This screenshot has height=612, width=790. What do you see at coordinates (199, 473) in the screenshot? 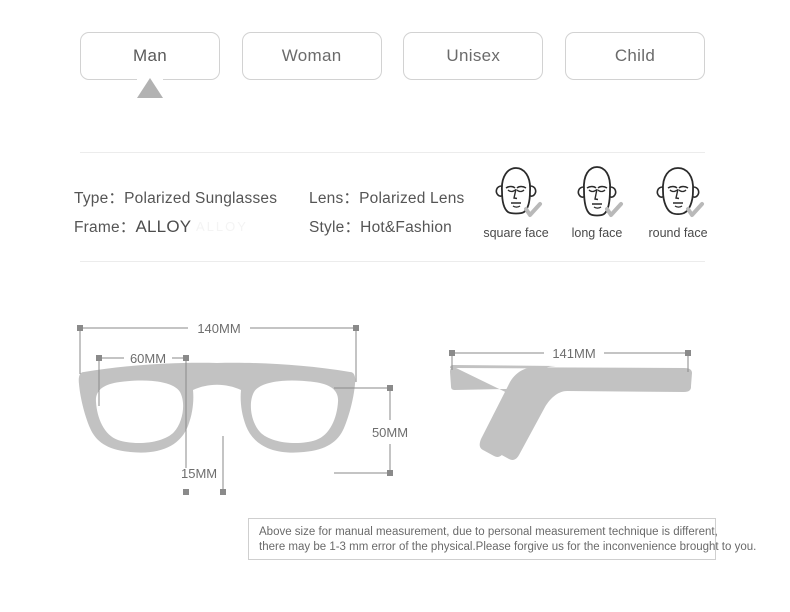
I see `dimension-15mm-label: 15MM` at bounding box center [199, 473].